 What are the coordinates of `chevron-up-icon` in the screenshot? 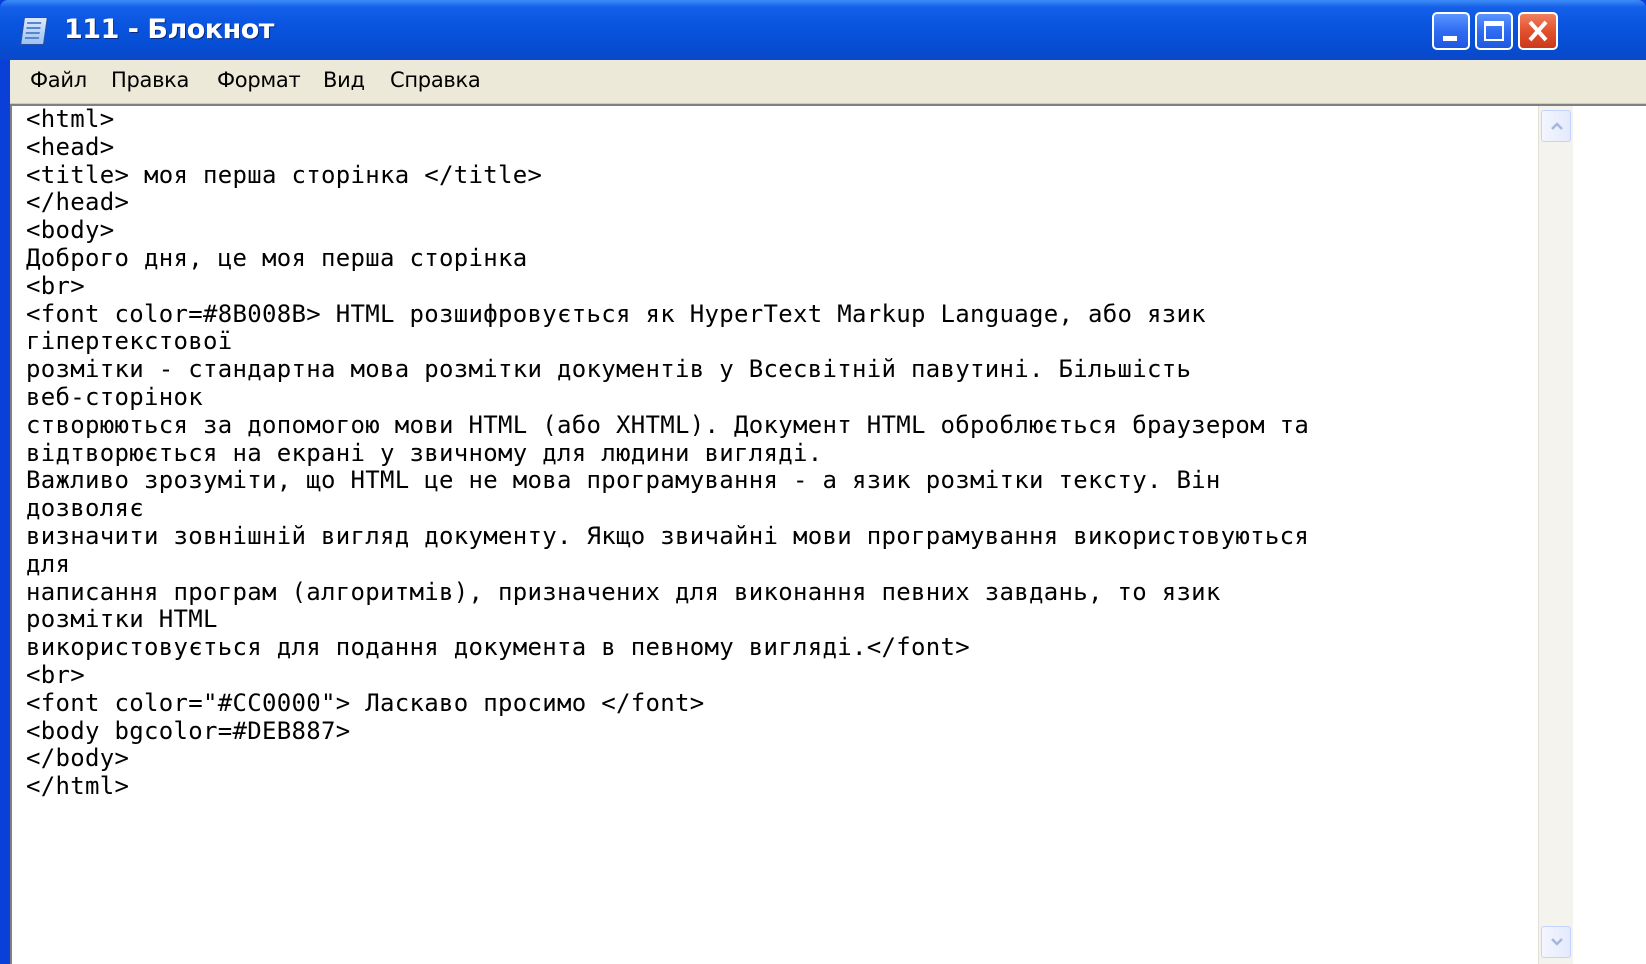 It's located at (1557, 126).